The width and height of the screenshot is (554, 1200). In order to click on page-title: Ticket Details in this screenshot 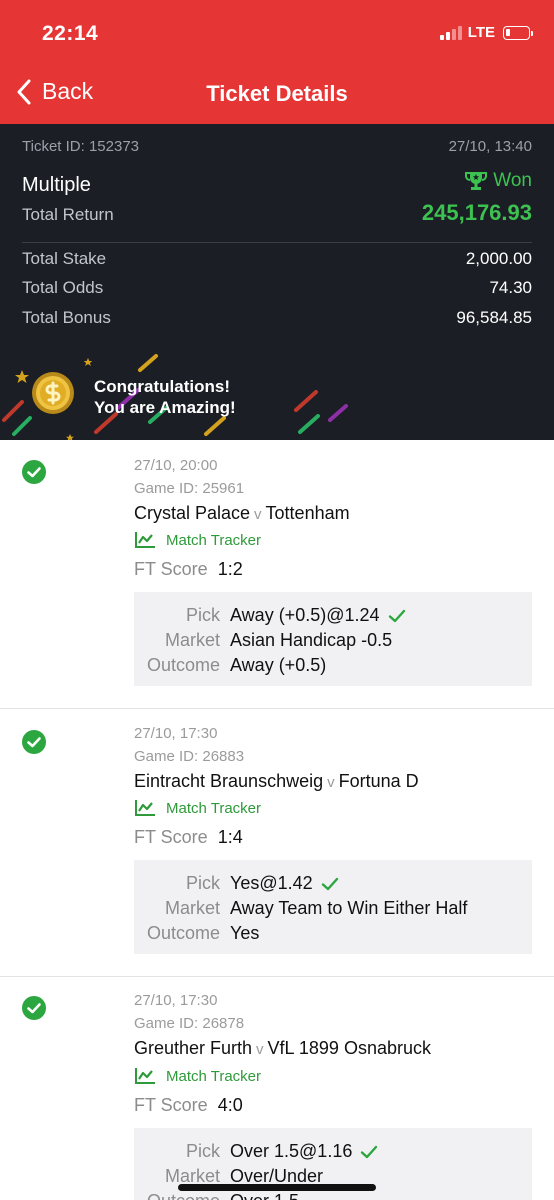, I will do `click(277, 93)`.